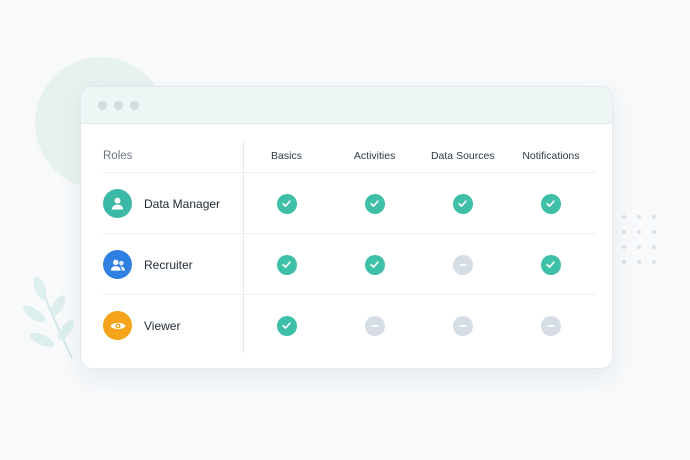  Describe the element at coordinates (117, 264) in the screenshot. I see `users-icon` at that location.